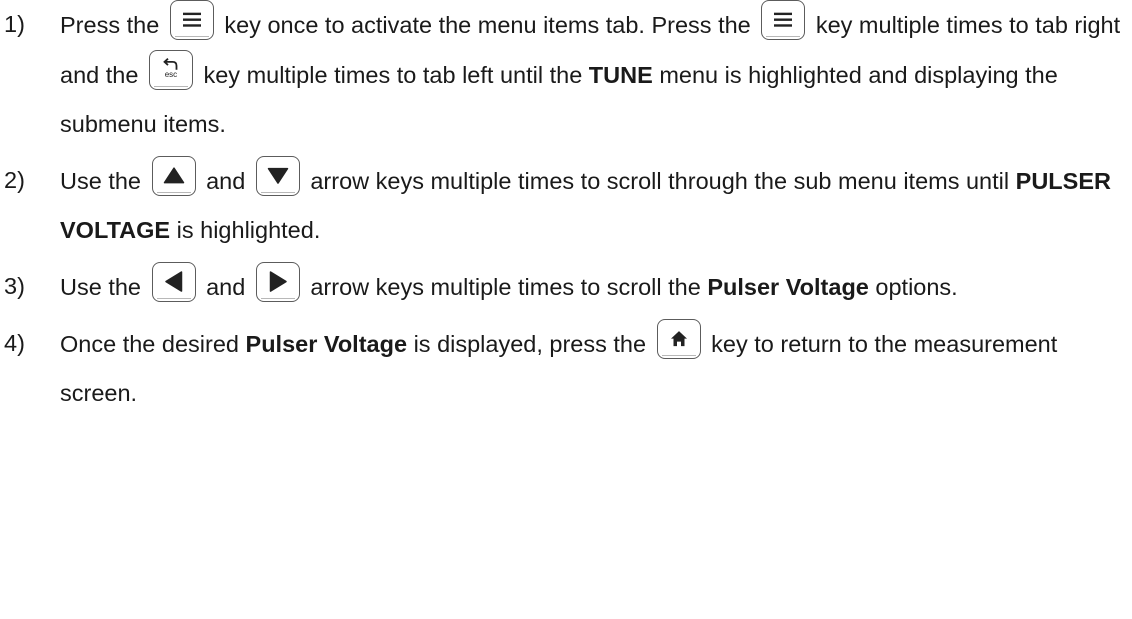 The width and height of the screenshot is (1132, 619). What do you see at coordinates (277, 282) in the screenshot?
I see `right-arrow-key-icon` at bounding box center [277, 282].